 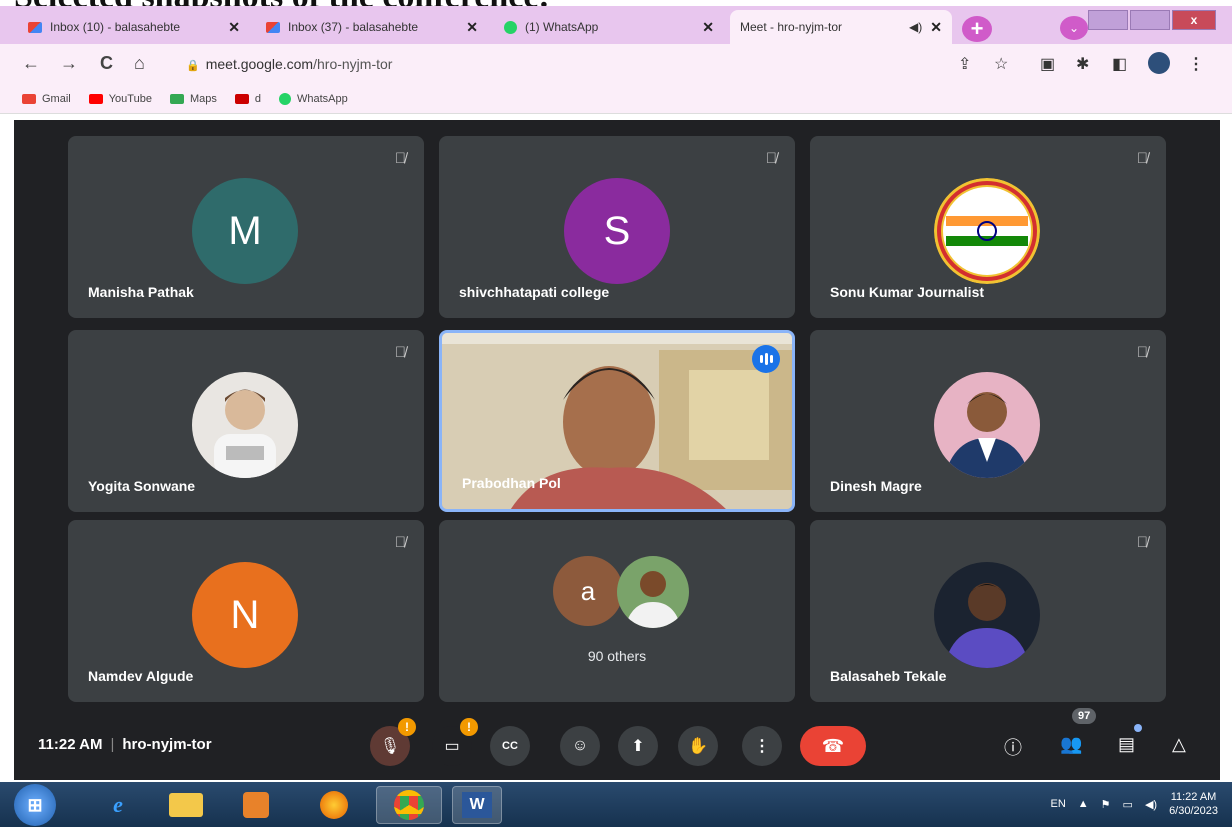 What do you see at coordinates (1108, 20) in the screenshot?
I see `minimize-button` at bounding box center [1108, 20].